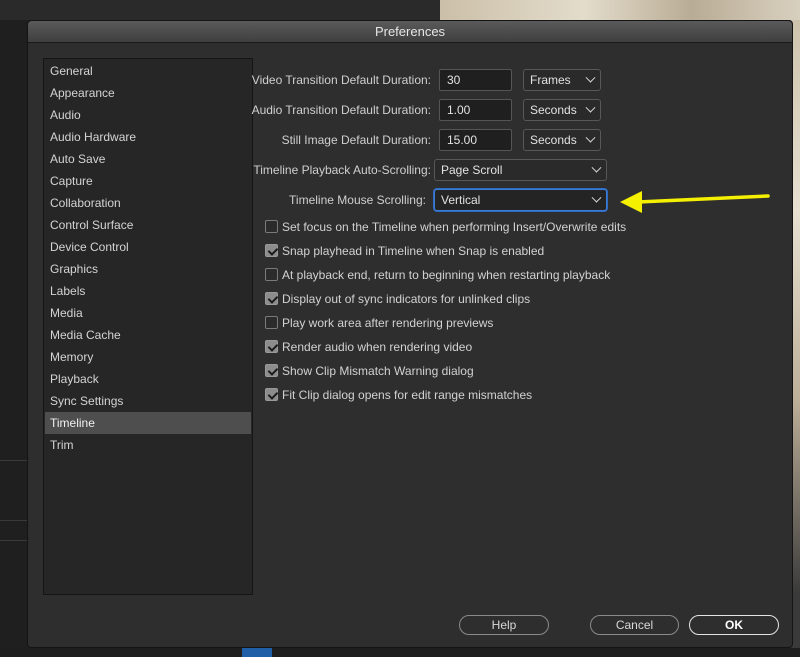 The height and width of the screenshot is (657, 800). What do you see at coordinates (257, 652) in the screenshot?
I see `background-selected-tool-icon` at bounding box center [257, 652].